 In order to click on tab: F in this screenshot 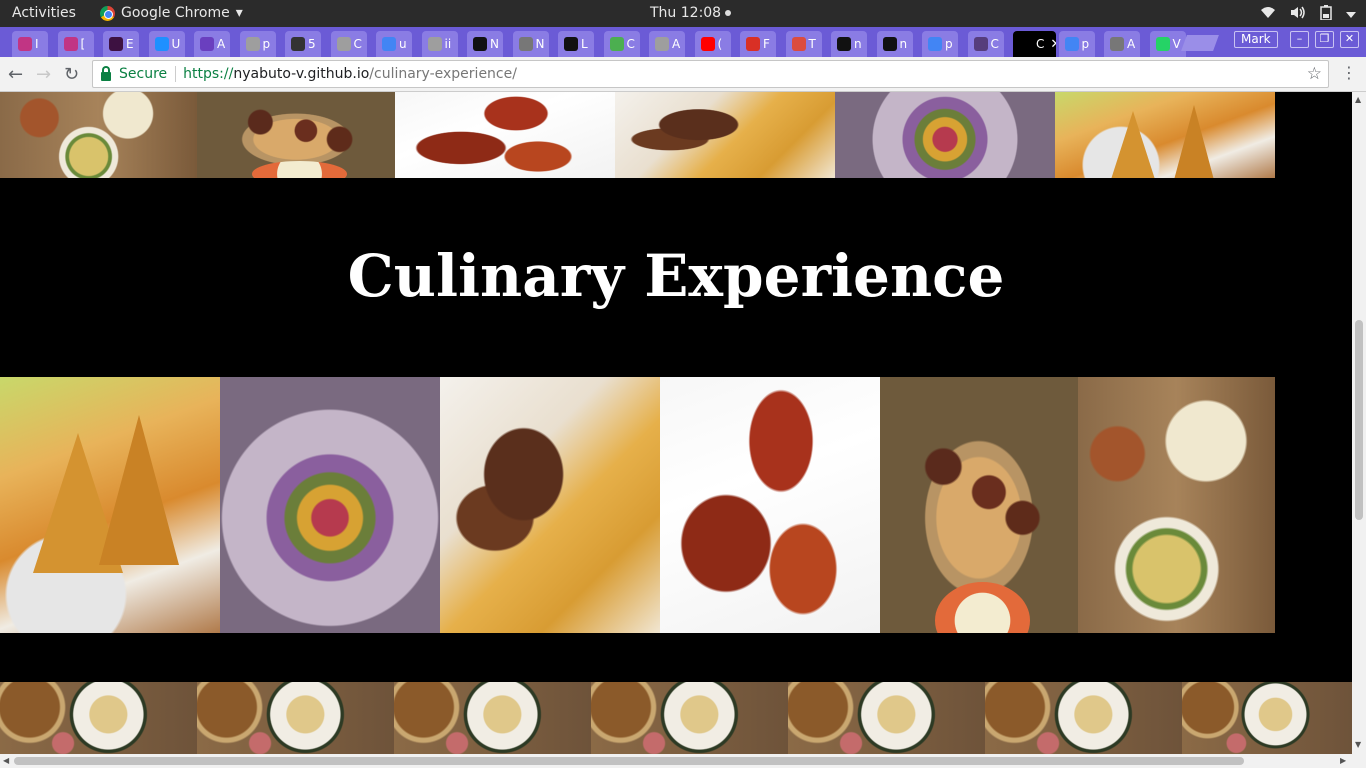, I will do `click(758, 44)`.